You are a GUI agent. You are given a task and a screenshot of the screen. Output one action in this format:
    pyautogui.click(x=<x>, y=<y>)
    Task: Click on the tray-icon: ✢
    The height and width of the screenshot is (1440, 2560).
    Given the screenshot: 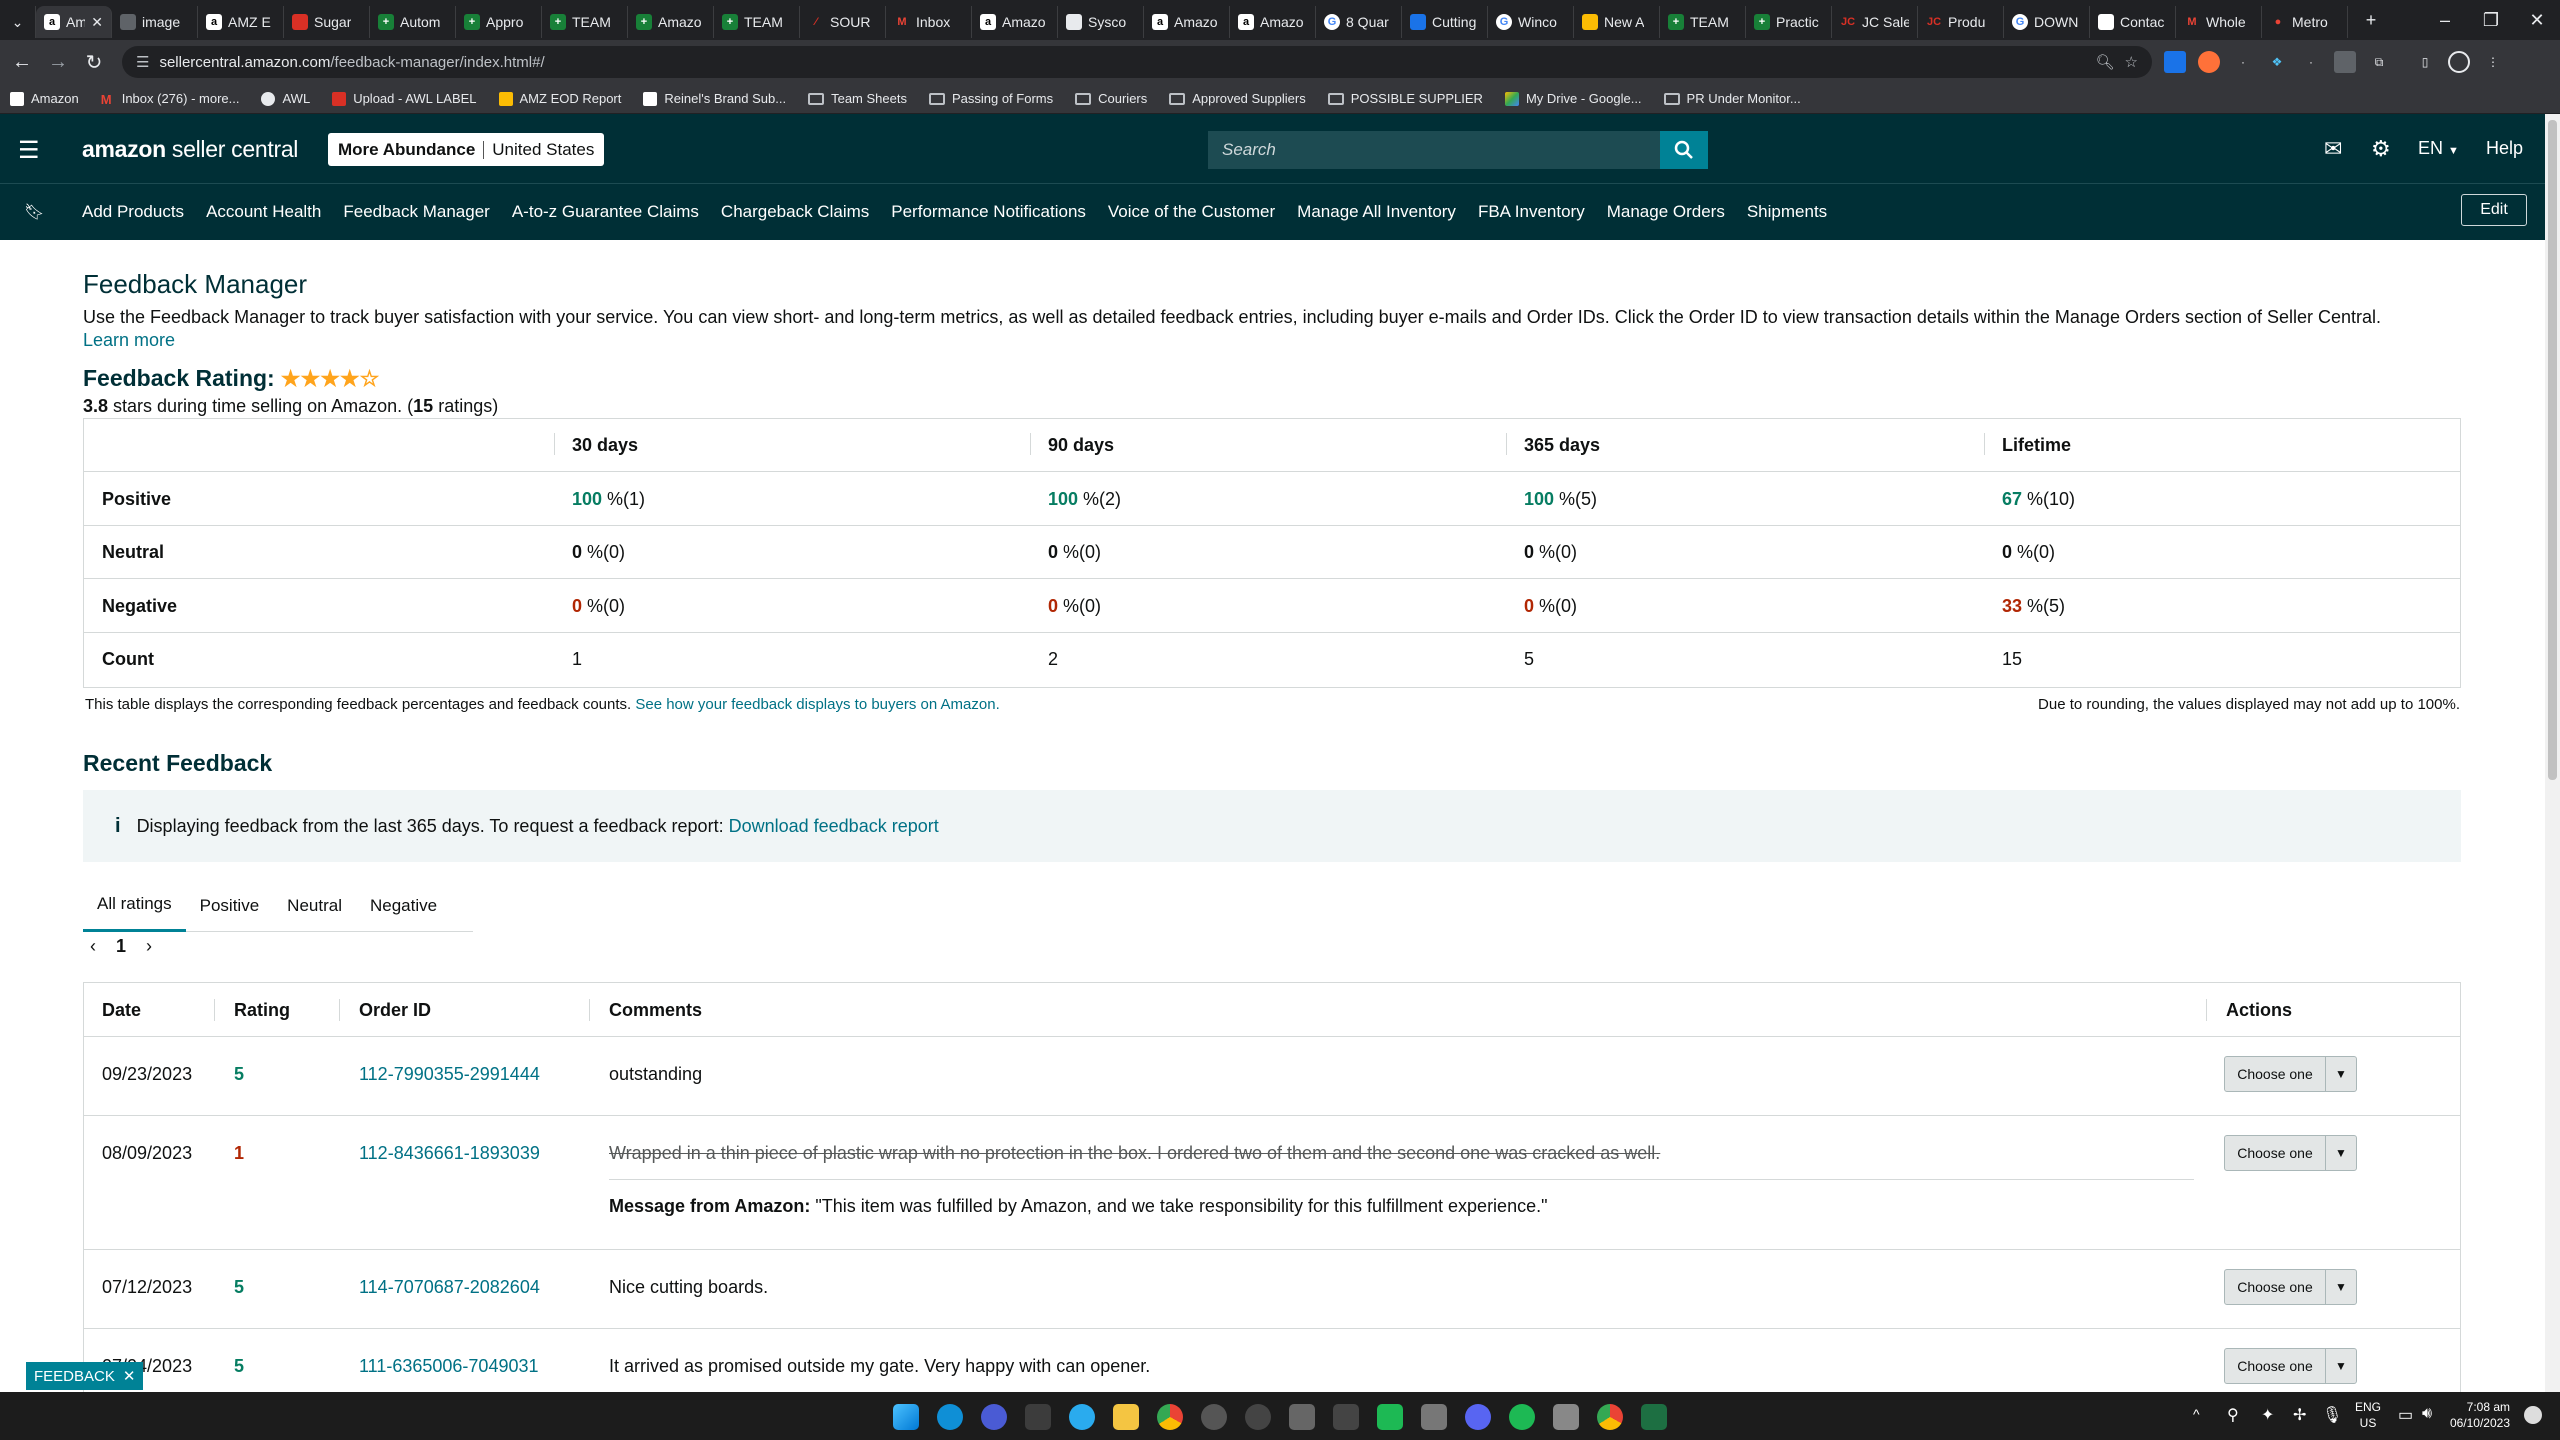 What is the action you would take?
    pyautogui.click(x=2299, y=1415)
    